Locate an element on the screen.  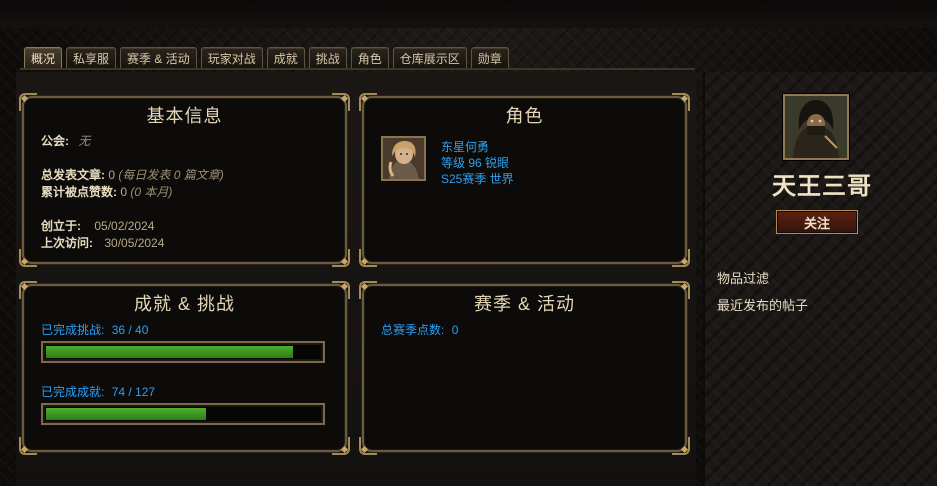
tab-achievements: 成就 is located at coordinates (285, 57).